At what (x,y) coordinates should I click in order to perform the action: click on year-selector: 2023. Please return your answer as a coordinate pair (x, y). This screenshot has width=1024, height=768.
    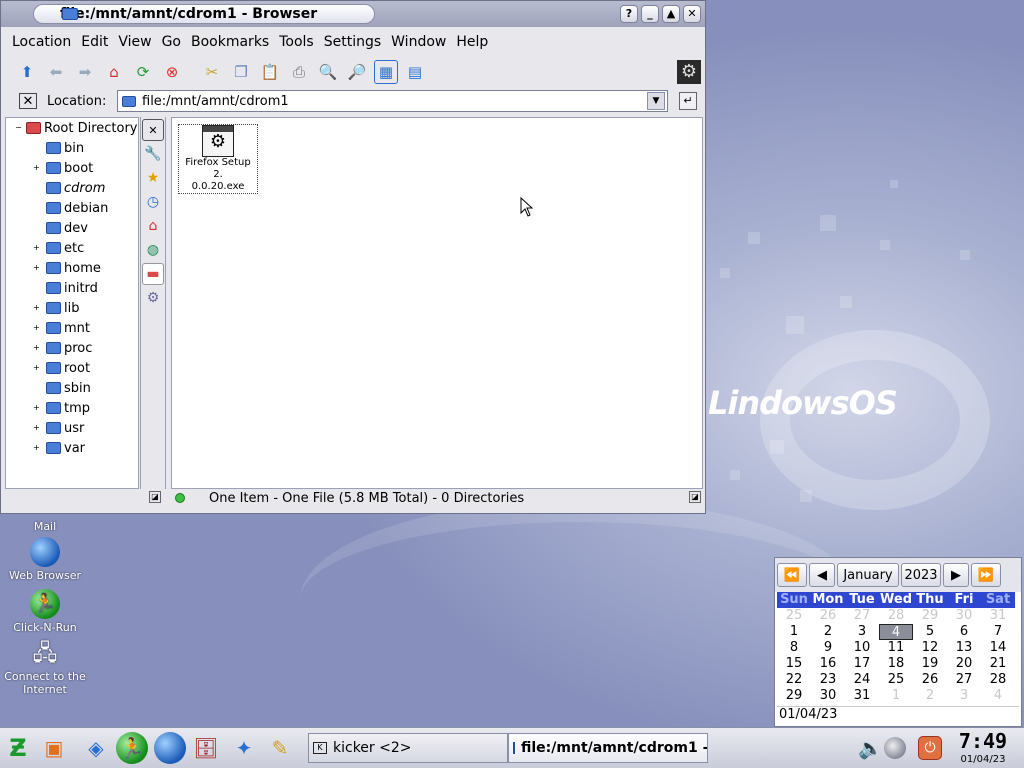
    Looking at the image, I should click on (921, 575).